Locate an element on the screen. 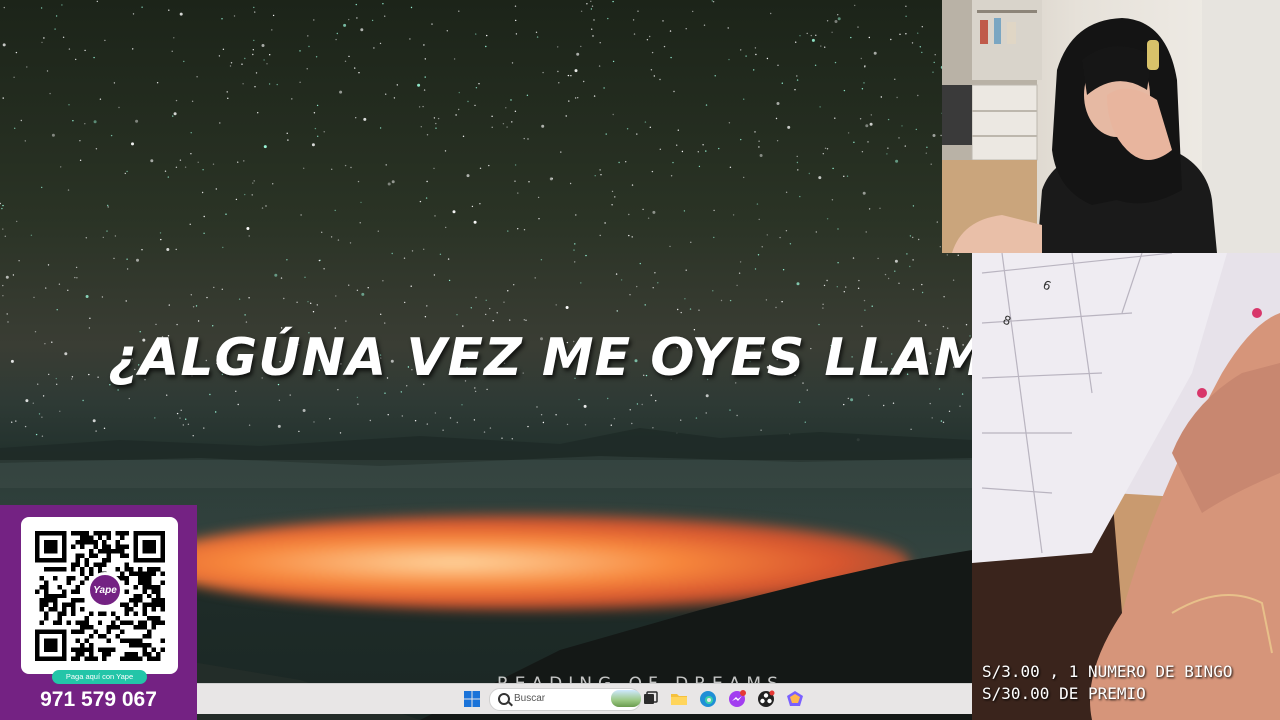 The width and height of the screenshot is (1280, 720). task-view-icon is located at coordinates (650, 699).